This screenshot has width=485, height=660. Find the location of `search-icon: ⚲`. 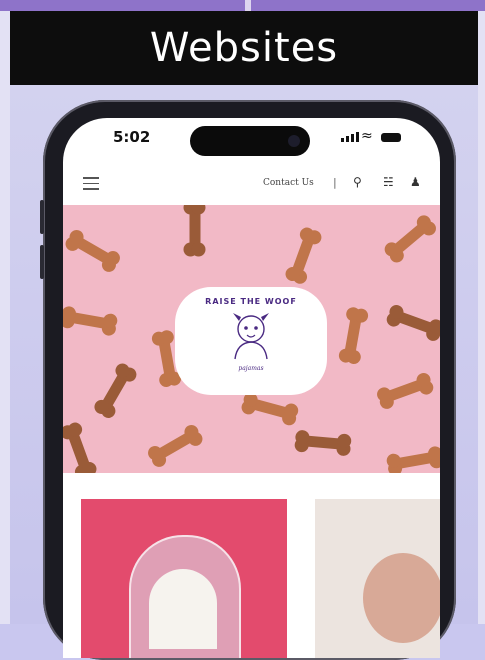

search-icon: ⚲ is located at coordinates (357, 182).